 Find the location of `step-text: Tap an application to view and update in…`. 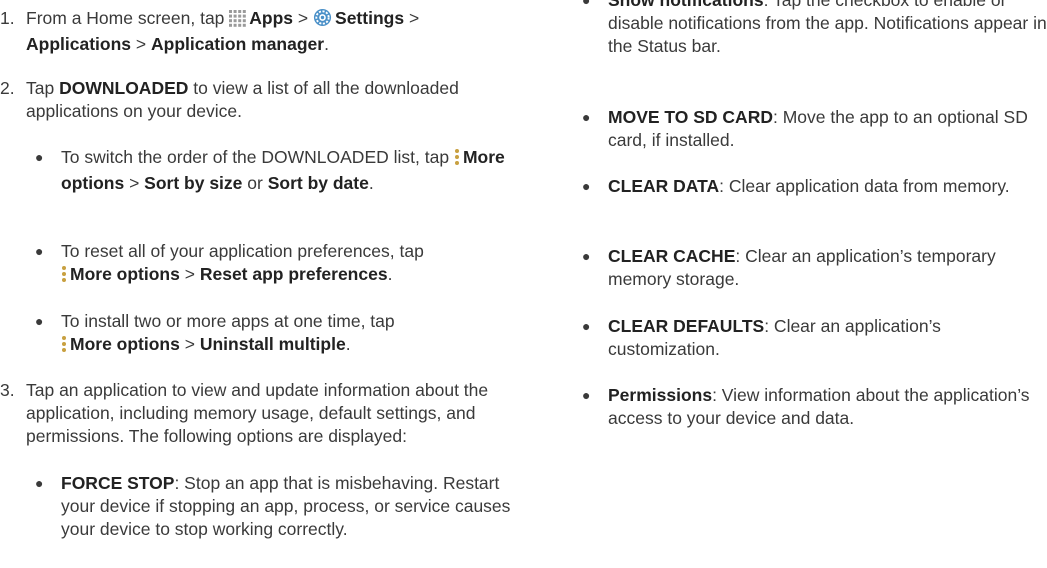

step-text: Tap an application to view and update in… is located at coordinates (257, 413).